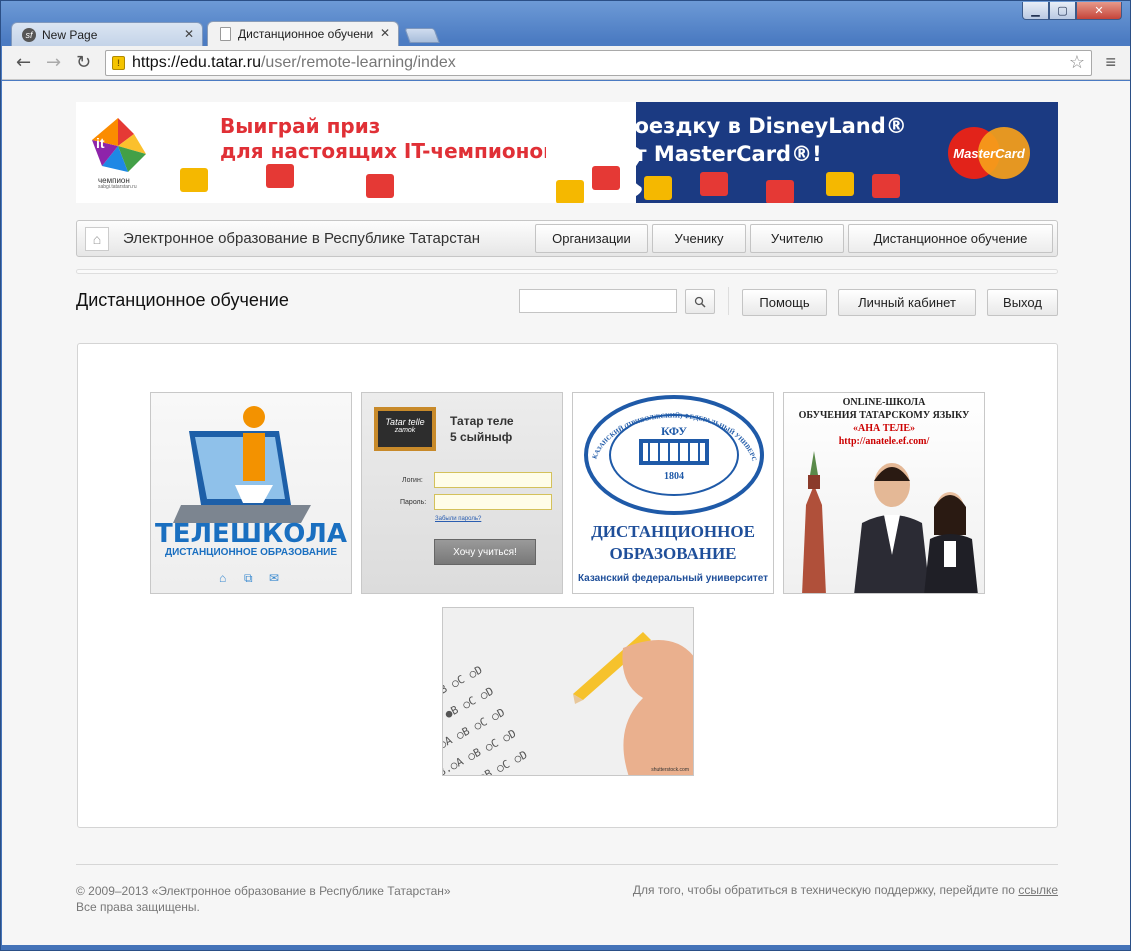 Image resolution: width=1131 pixels, height=951 pixels. I want to click on banner-right-text: поездку в DisneyLand® от MasterCard®!, so click(763, 140).